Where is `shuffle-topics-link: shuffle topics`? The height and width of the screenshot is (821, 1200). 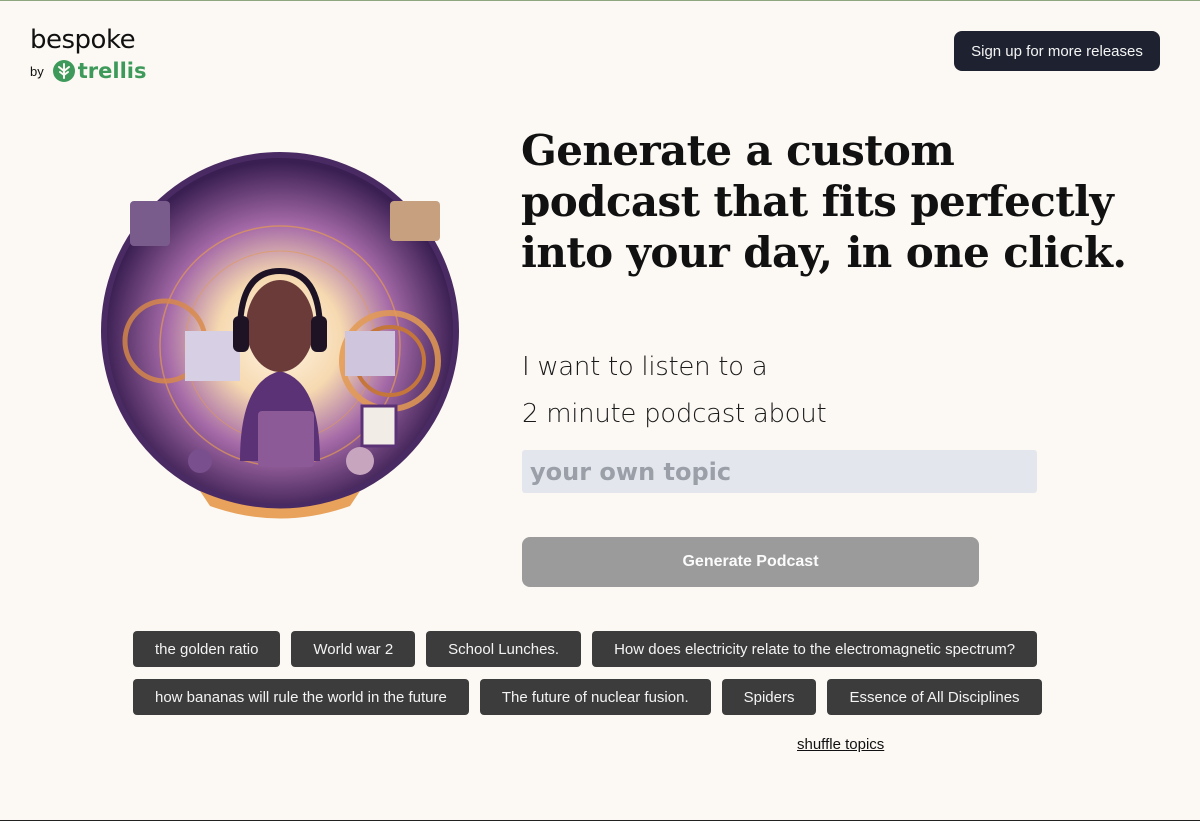
shuffle-topics-link: shuffle topics is located at coordinates (840, 744).